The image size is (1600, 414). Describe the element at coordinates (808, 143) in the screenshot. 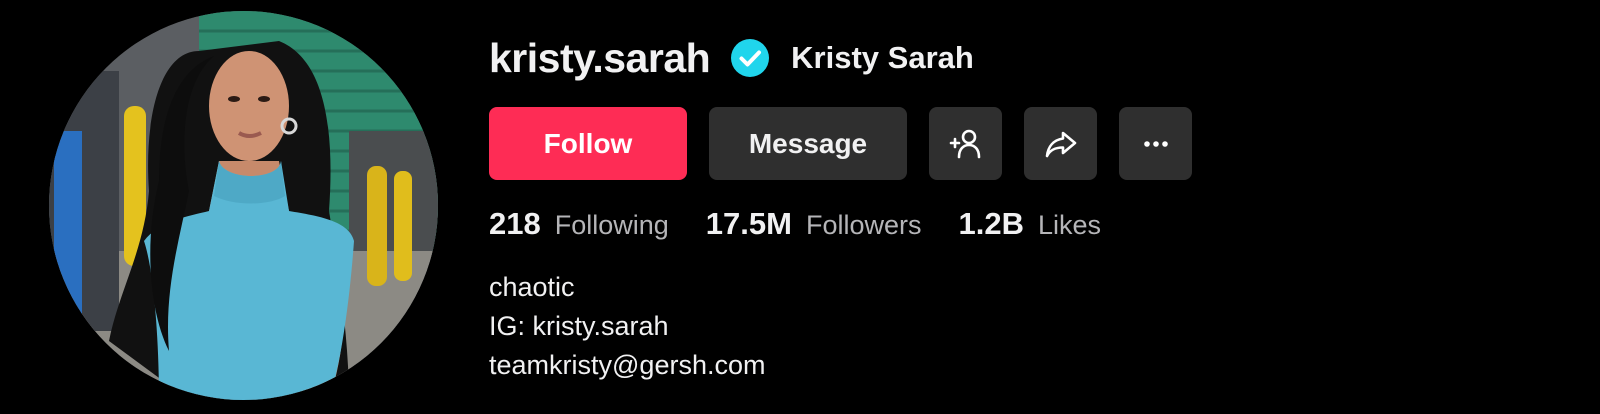

I see `message-button: Message` at that location.